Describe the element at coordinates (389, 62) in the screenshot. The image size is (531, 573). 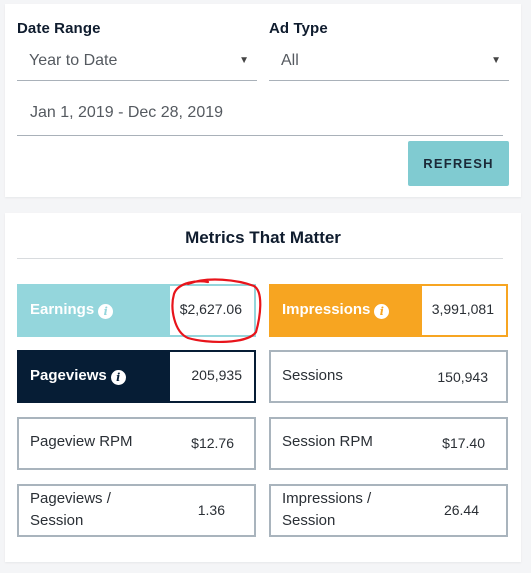
I see `ad-type-select: All ▼` at that location.